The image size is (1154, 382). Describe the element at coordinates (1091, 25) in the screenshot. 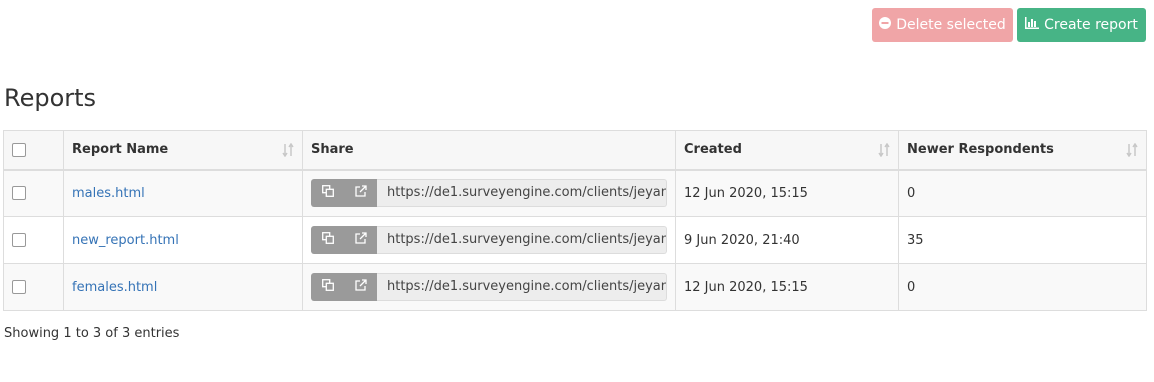

I see `create-report-label: Create report` at that location.